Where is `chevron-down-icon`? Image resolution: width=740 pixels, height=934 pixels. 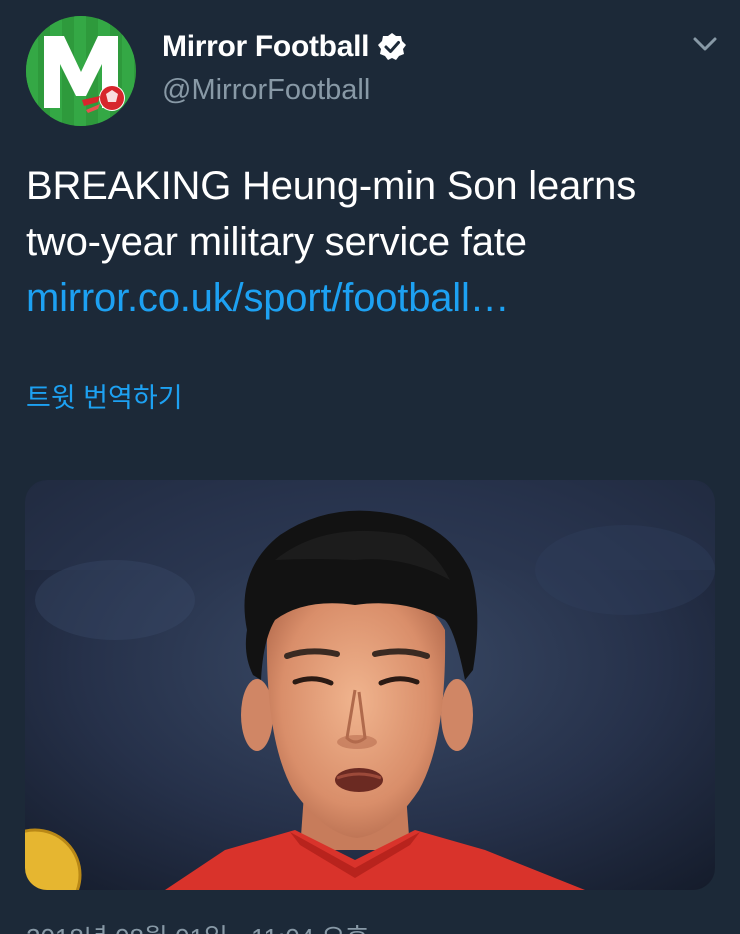
chevron-down-icon is located at coordinates (705, 44).